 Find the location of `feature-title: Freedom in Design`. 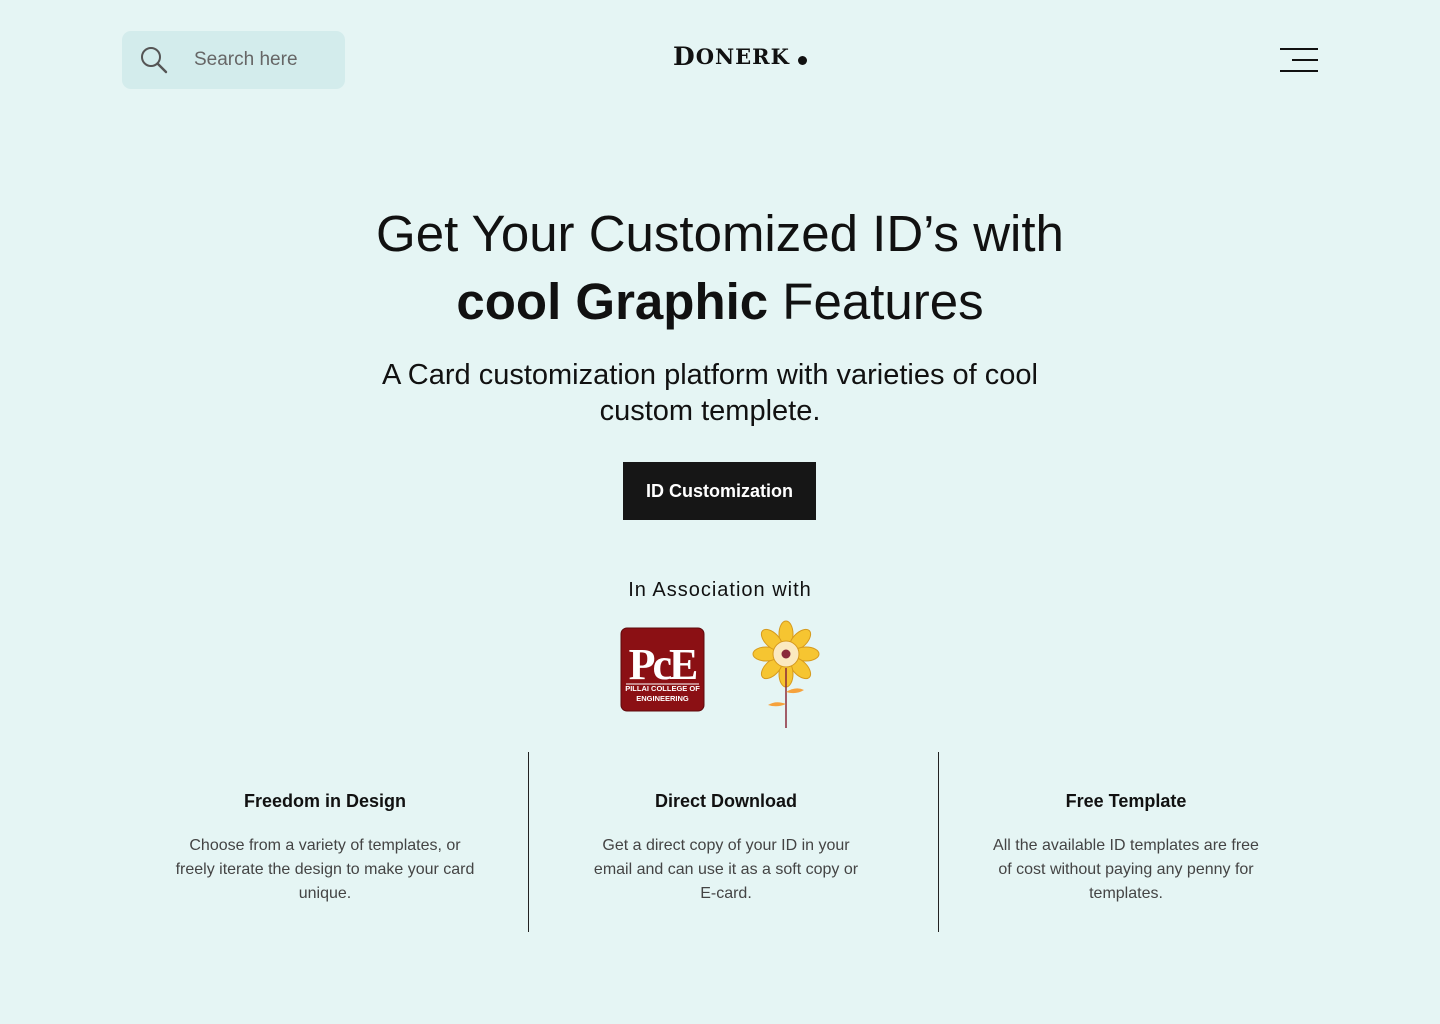

feature-title: Freedom in Design is located at coordinates (325, 801).